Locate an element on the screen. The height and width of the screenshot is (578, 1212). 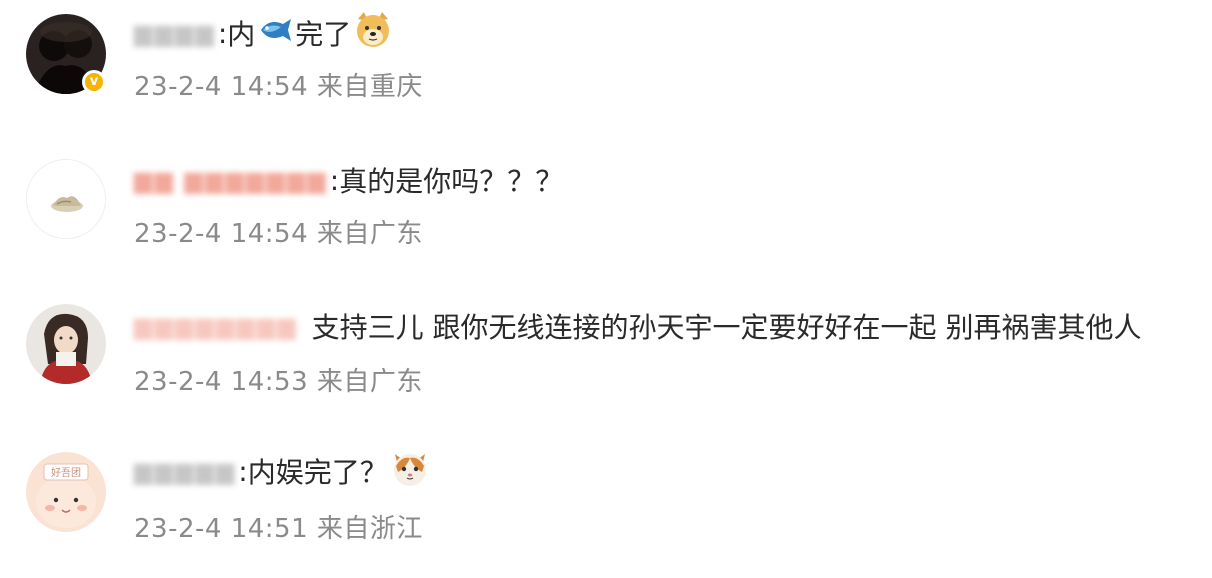
comment-text: 完了 is located at coordinates (323, 34).